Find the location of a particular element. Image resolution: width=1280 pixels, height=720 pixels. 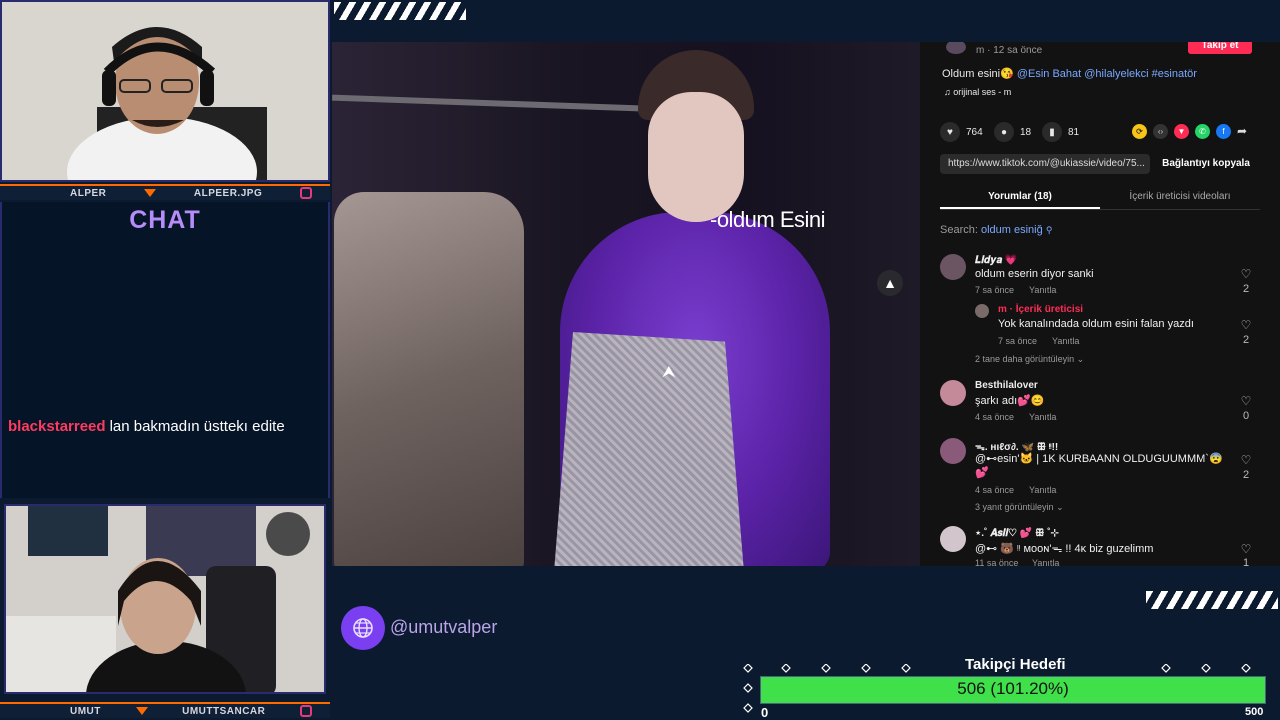

view-more-replies: 2 tane daha görüntüleyin ⌄ is located at coordinates (1029, 359).